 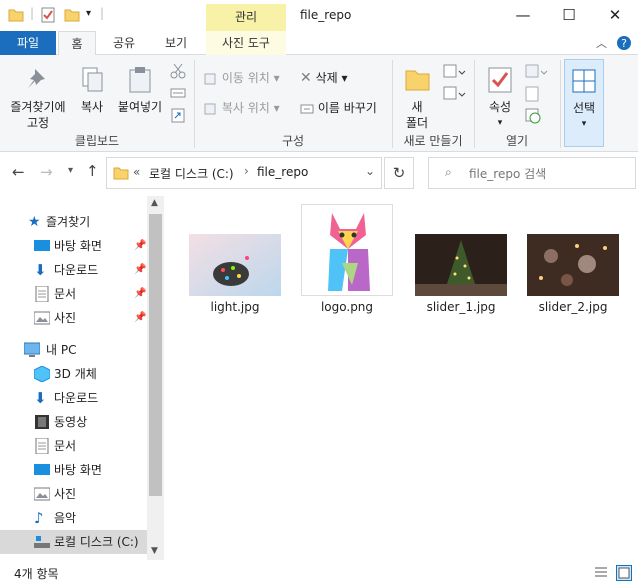 What do you see at coordinates (615, 15) in the screenshot?
I see `close-button: ✕` at bounding box center [615, 15].